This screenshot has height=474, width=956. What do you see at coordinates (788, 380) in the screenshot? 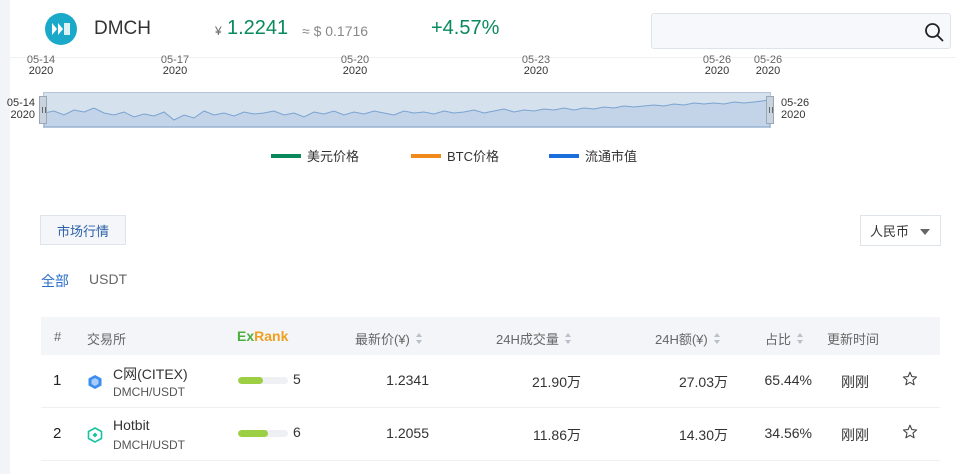
I see `share-percent: 65.44%` at bounding box center [788, 380].